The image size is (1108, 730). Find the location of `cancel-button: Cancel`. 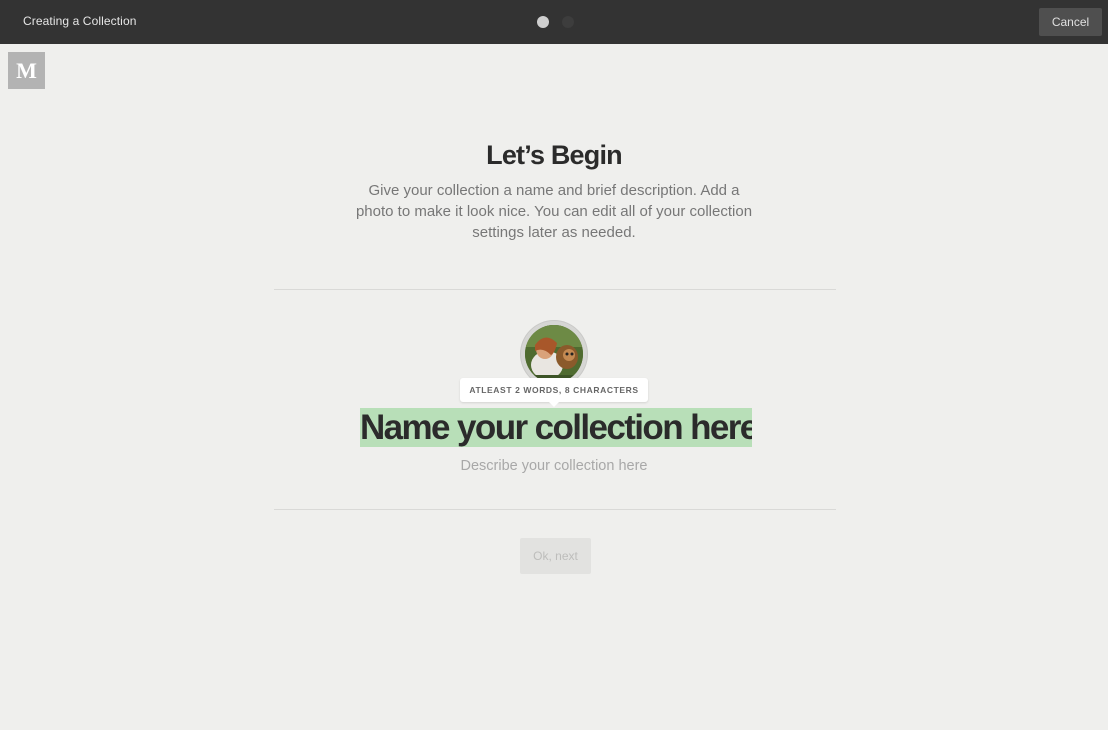

cancel-button: Cancel is located at coordinates (1070, 22).